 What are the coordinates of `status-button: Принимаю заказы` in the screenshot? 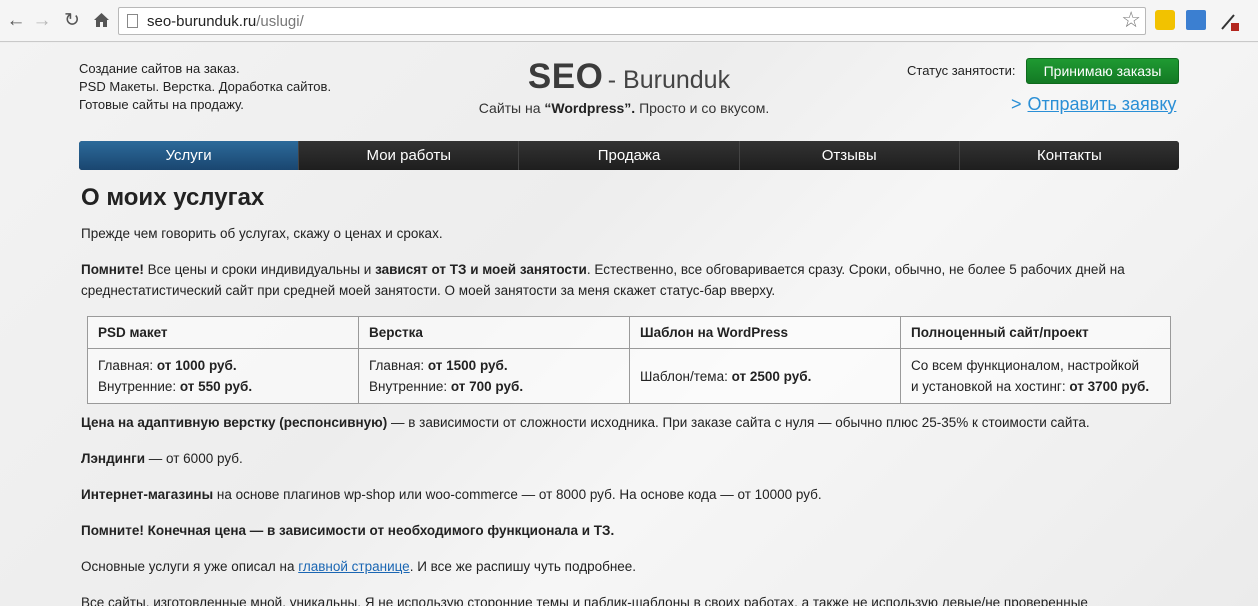 It's located at (1102, 71).